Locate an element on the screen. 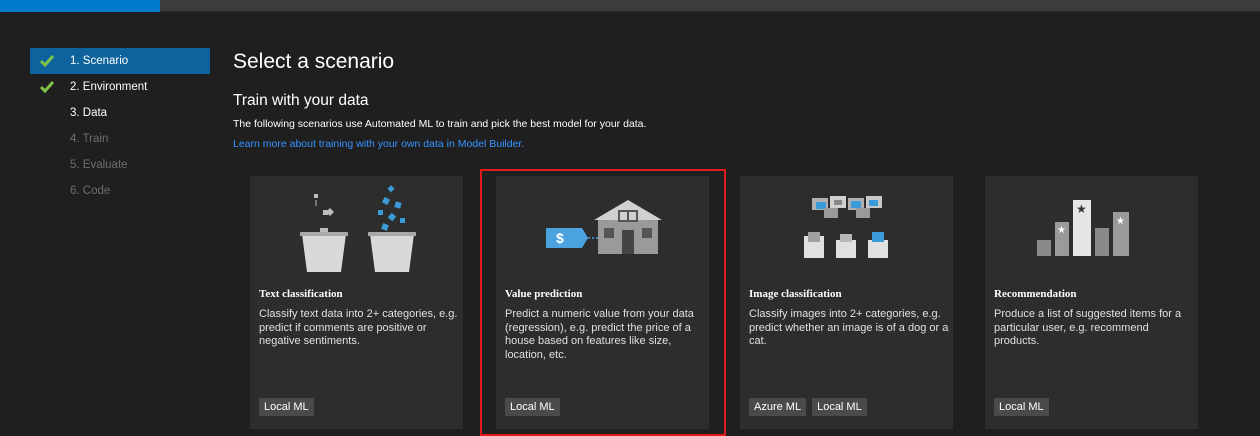  step-label: 6. Code is located at coordinates (90, 191).